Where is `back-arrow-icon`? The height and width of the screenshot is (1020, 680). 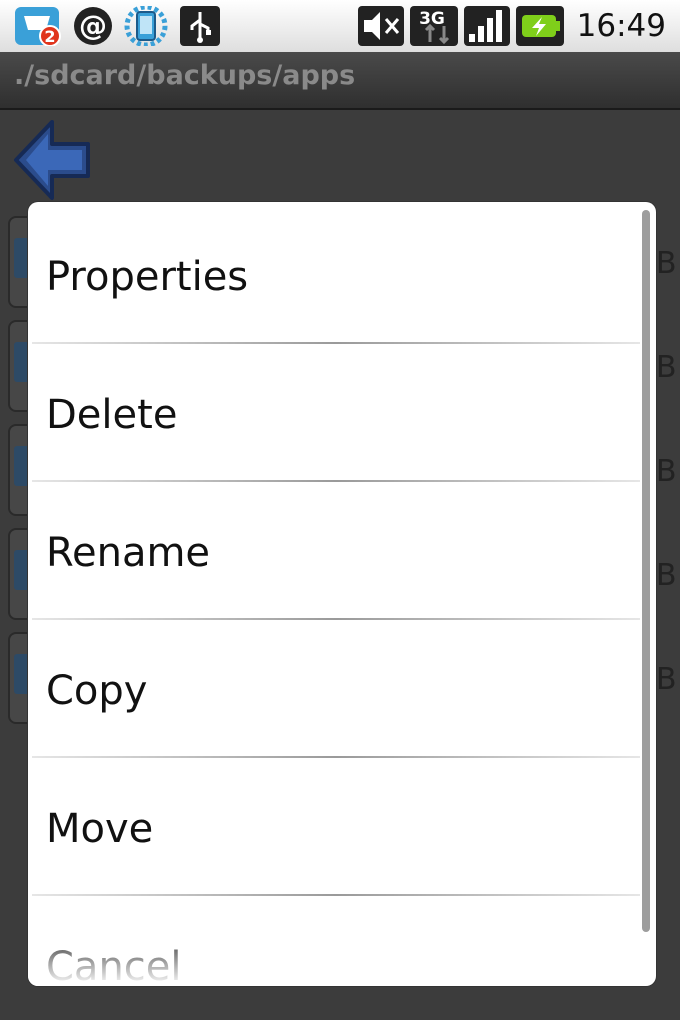
back-arrow-icon is located at coordinates (52, 160).